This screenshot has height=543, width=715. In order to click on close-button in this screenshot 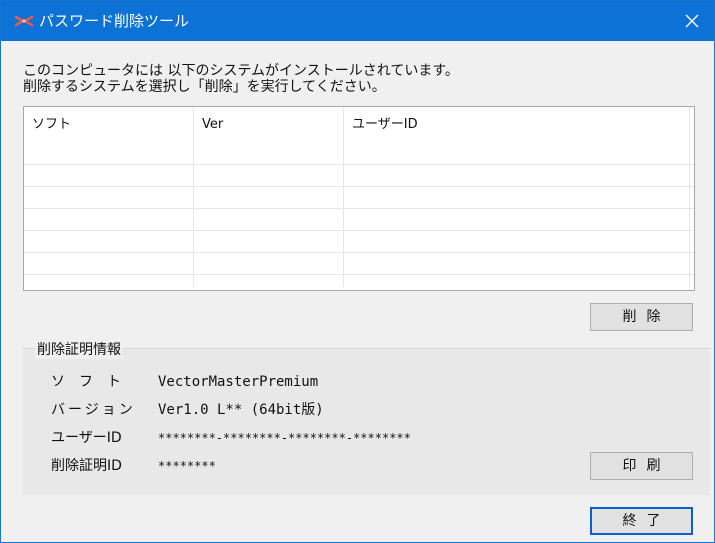, I will do `click(692, 21)`.